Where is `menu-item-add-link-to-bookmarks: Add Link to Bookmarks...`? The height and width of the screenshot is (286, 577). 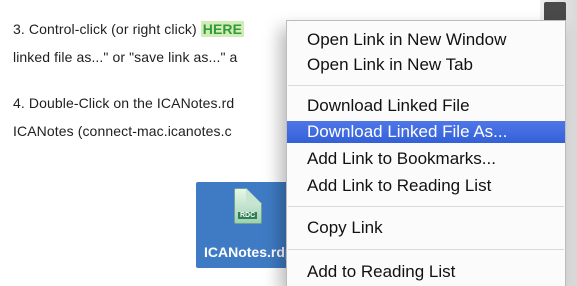 menu-item-add-link-to-bookmarks: Add Link to Bookmarks... is located at coordinates (426, 159).